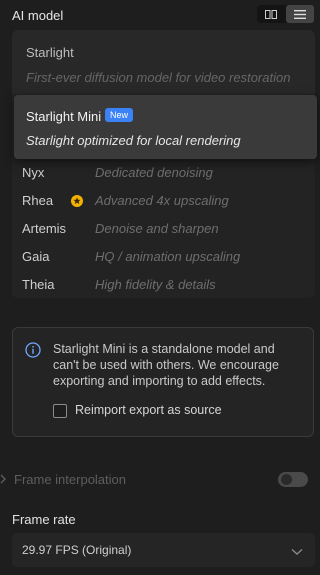 The width and height of the screenshot is (320, 575). What do you see at coordinates (163, 550) in the screenshot?
I see `frame-rate-select: 29.97 FPS (Original)` at bounding box center [163, 550].